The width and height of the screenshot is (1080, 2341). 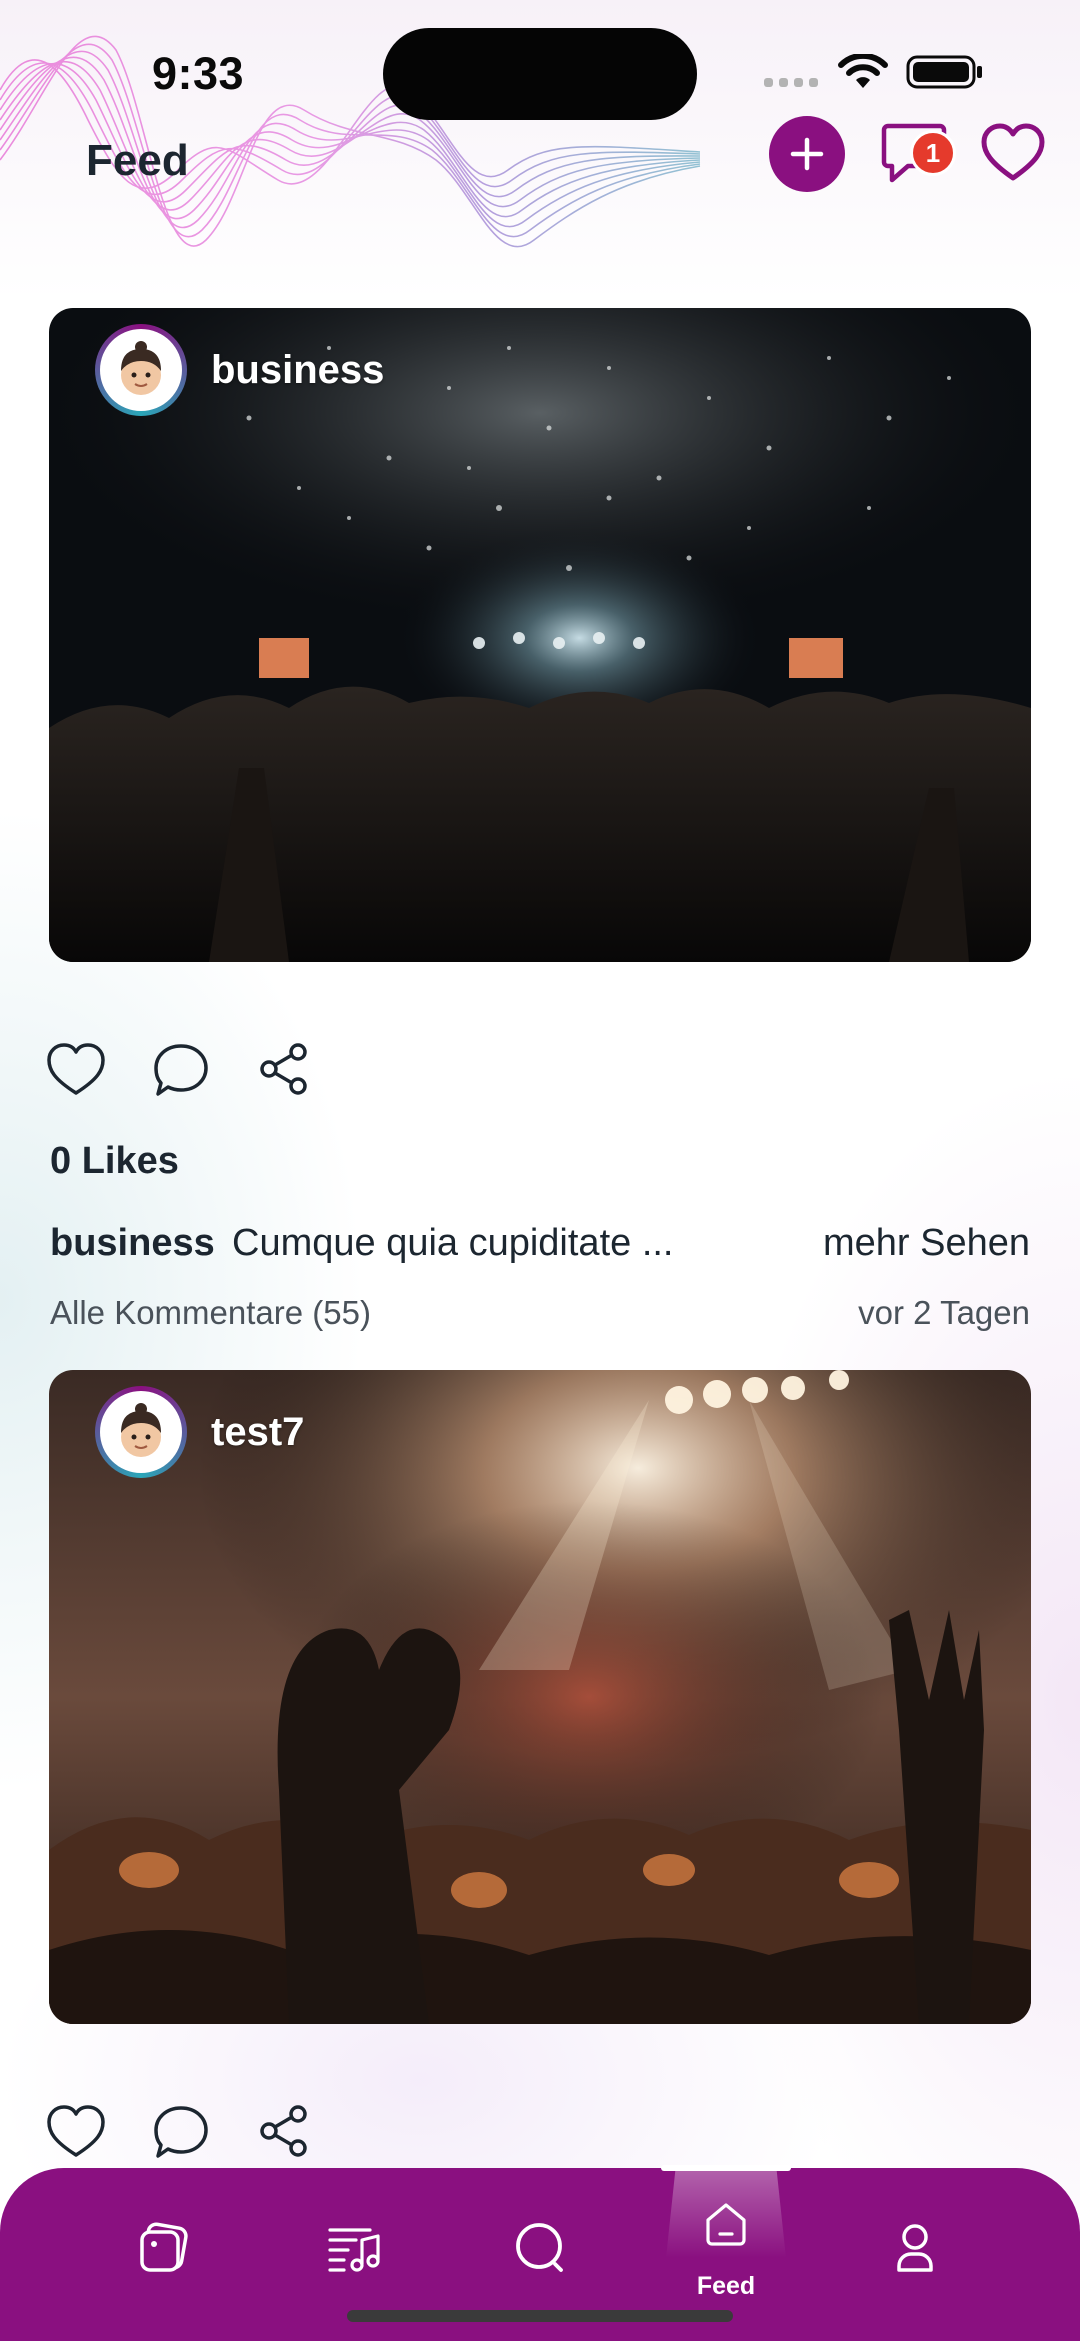 What do you see at coordinates (137, 160) in the screenshot?
I see `page-title: Feed` at bounding box center [137, 160].